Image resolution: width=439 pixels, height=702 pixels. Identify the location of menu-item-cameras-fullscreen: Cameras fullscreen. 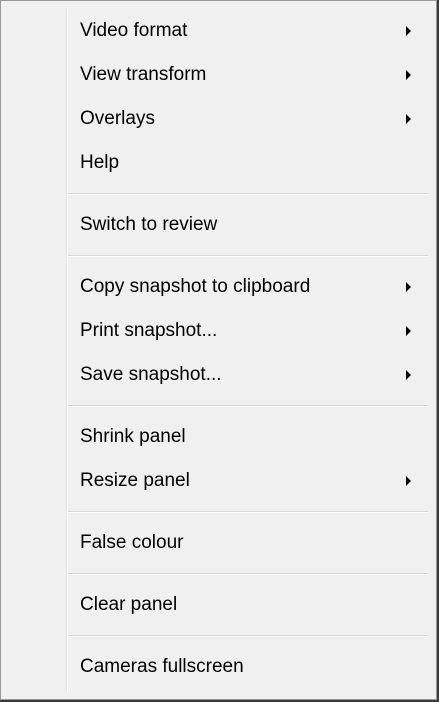
(218, 667).